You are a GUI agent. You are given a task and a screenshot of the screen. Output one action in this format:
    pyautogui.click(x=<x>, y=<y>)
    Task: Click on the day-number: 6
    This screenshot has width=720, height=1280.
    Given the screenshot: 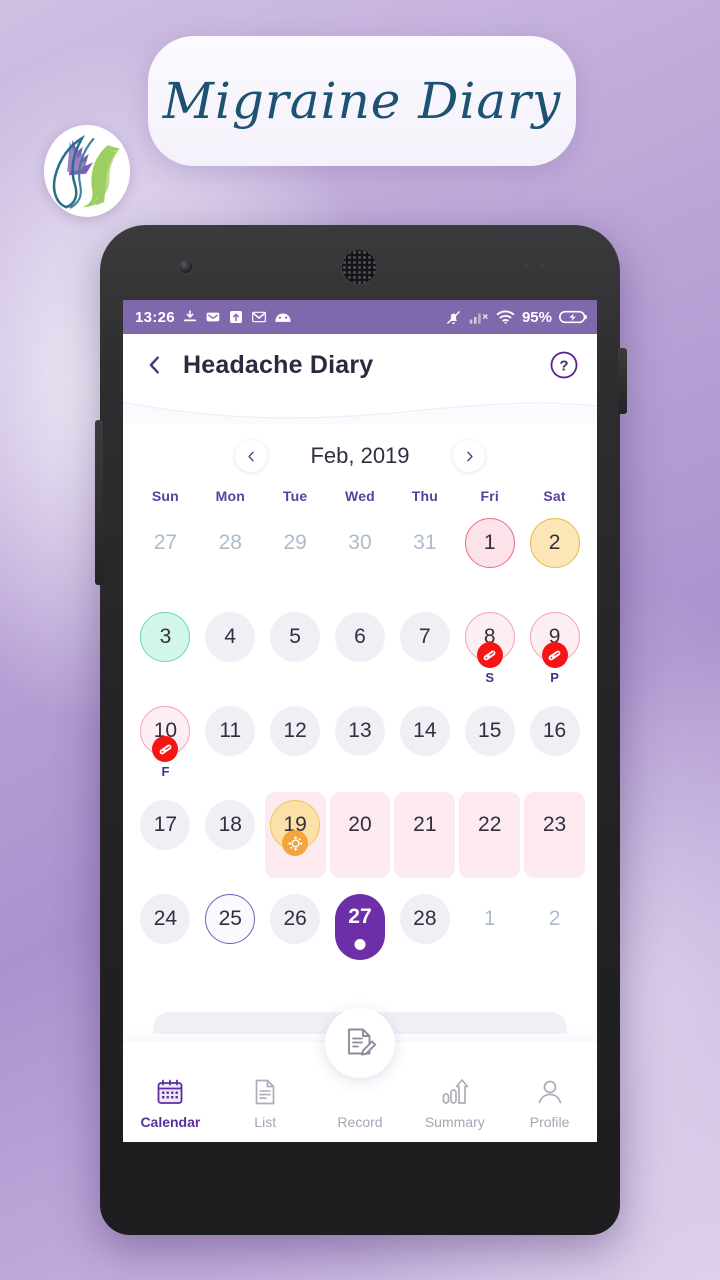 What is the action you would take?
    pyautogui.click(x=359, y=637)
    